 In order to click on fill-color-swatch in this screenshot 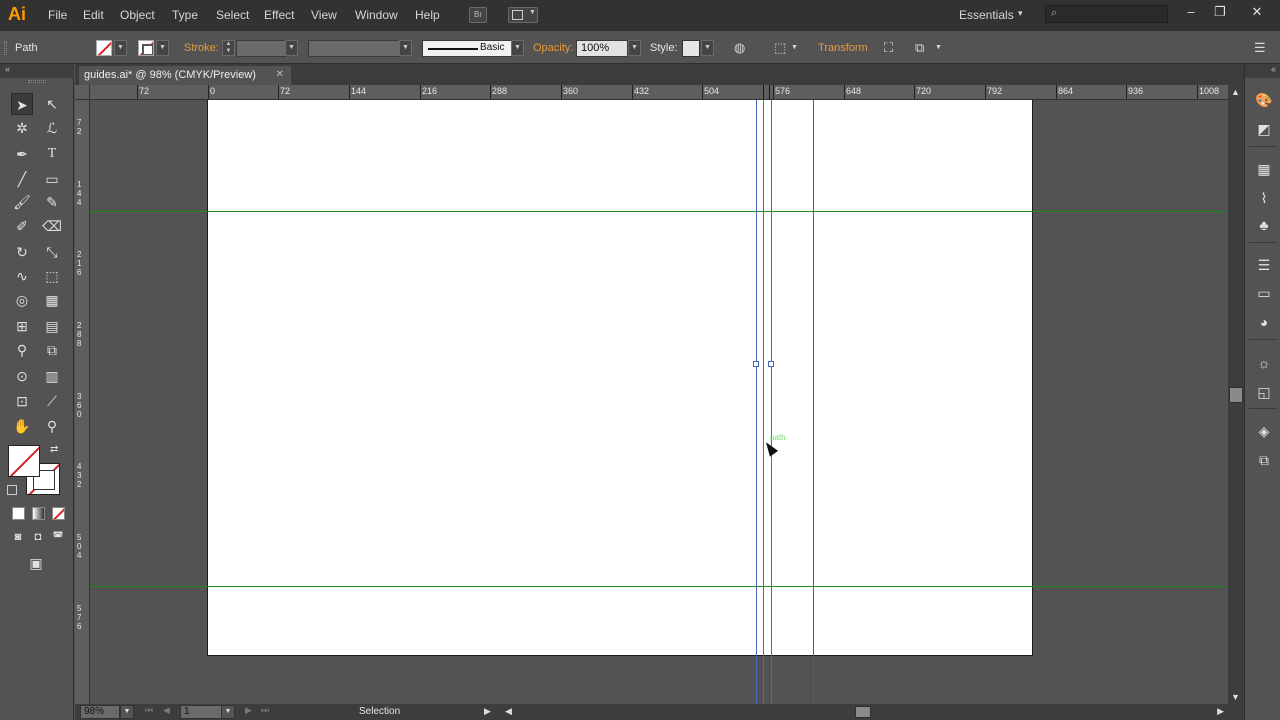, I will do `click(24, 461)`.